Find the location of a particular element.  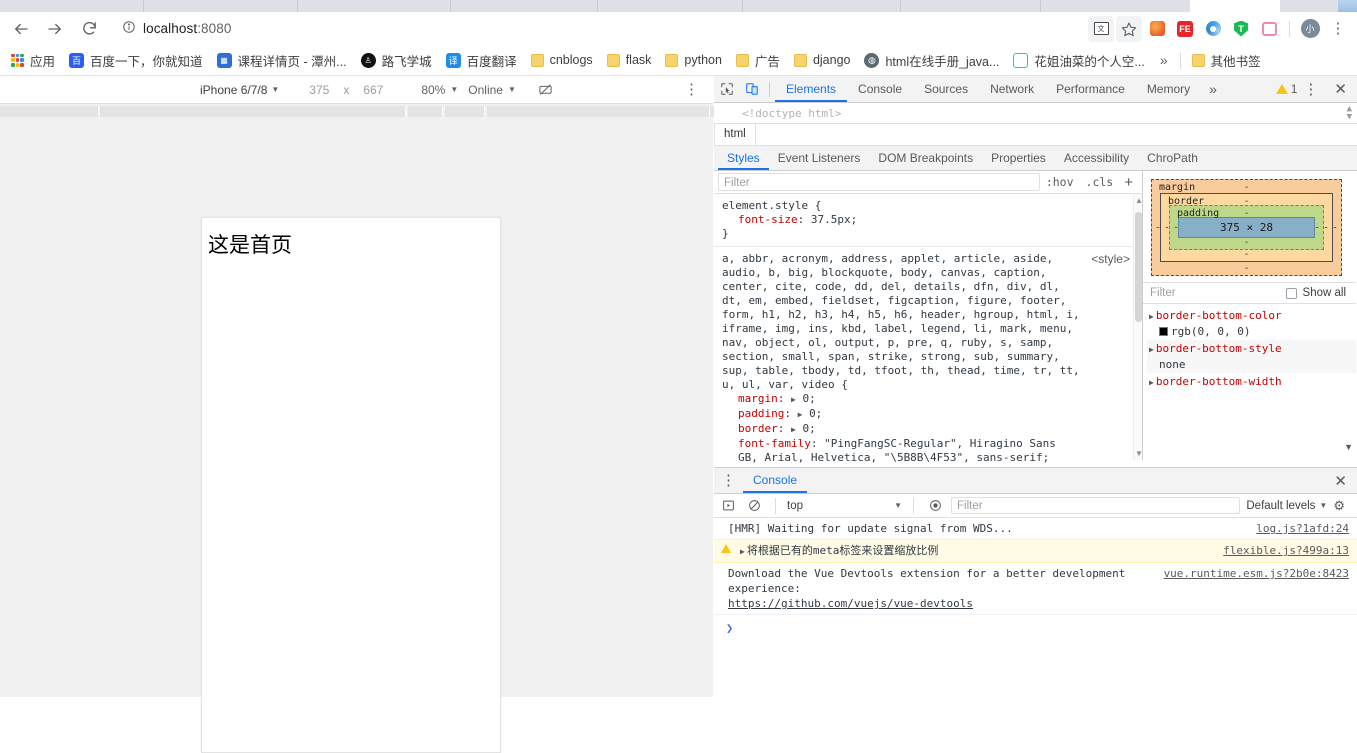

computed-property-row: ▶ border-bottom-style none is located at coordinates (1251, 356).